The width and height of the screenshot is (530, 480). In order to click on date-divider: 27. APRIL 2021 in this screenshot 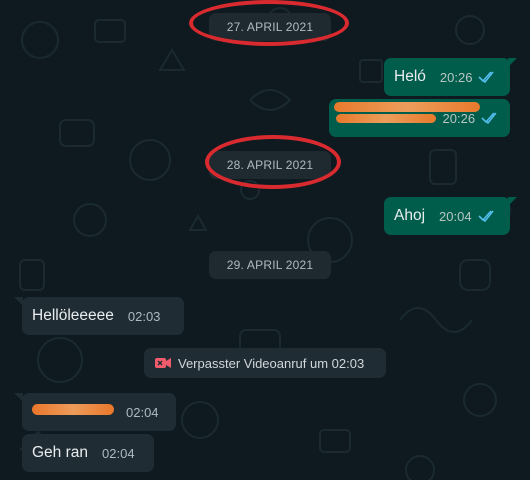, I will do `click(270, 27)`.